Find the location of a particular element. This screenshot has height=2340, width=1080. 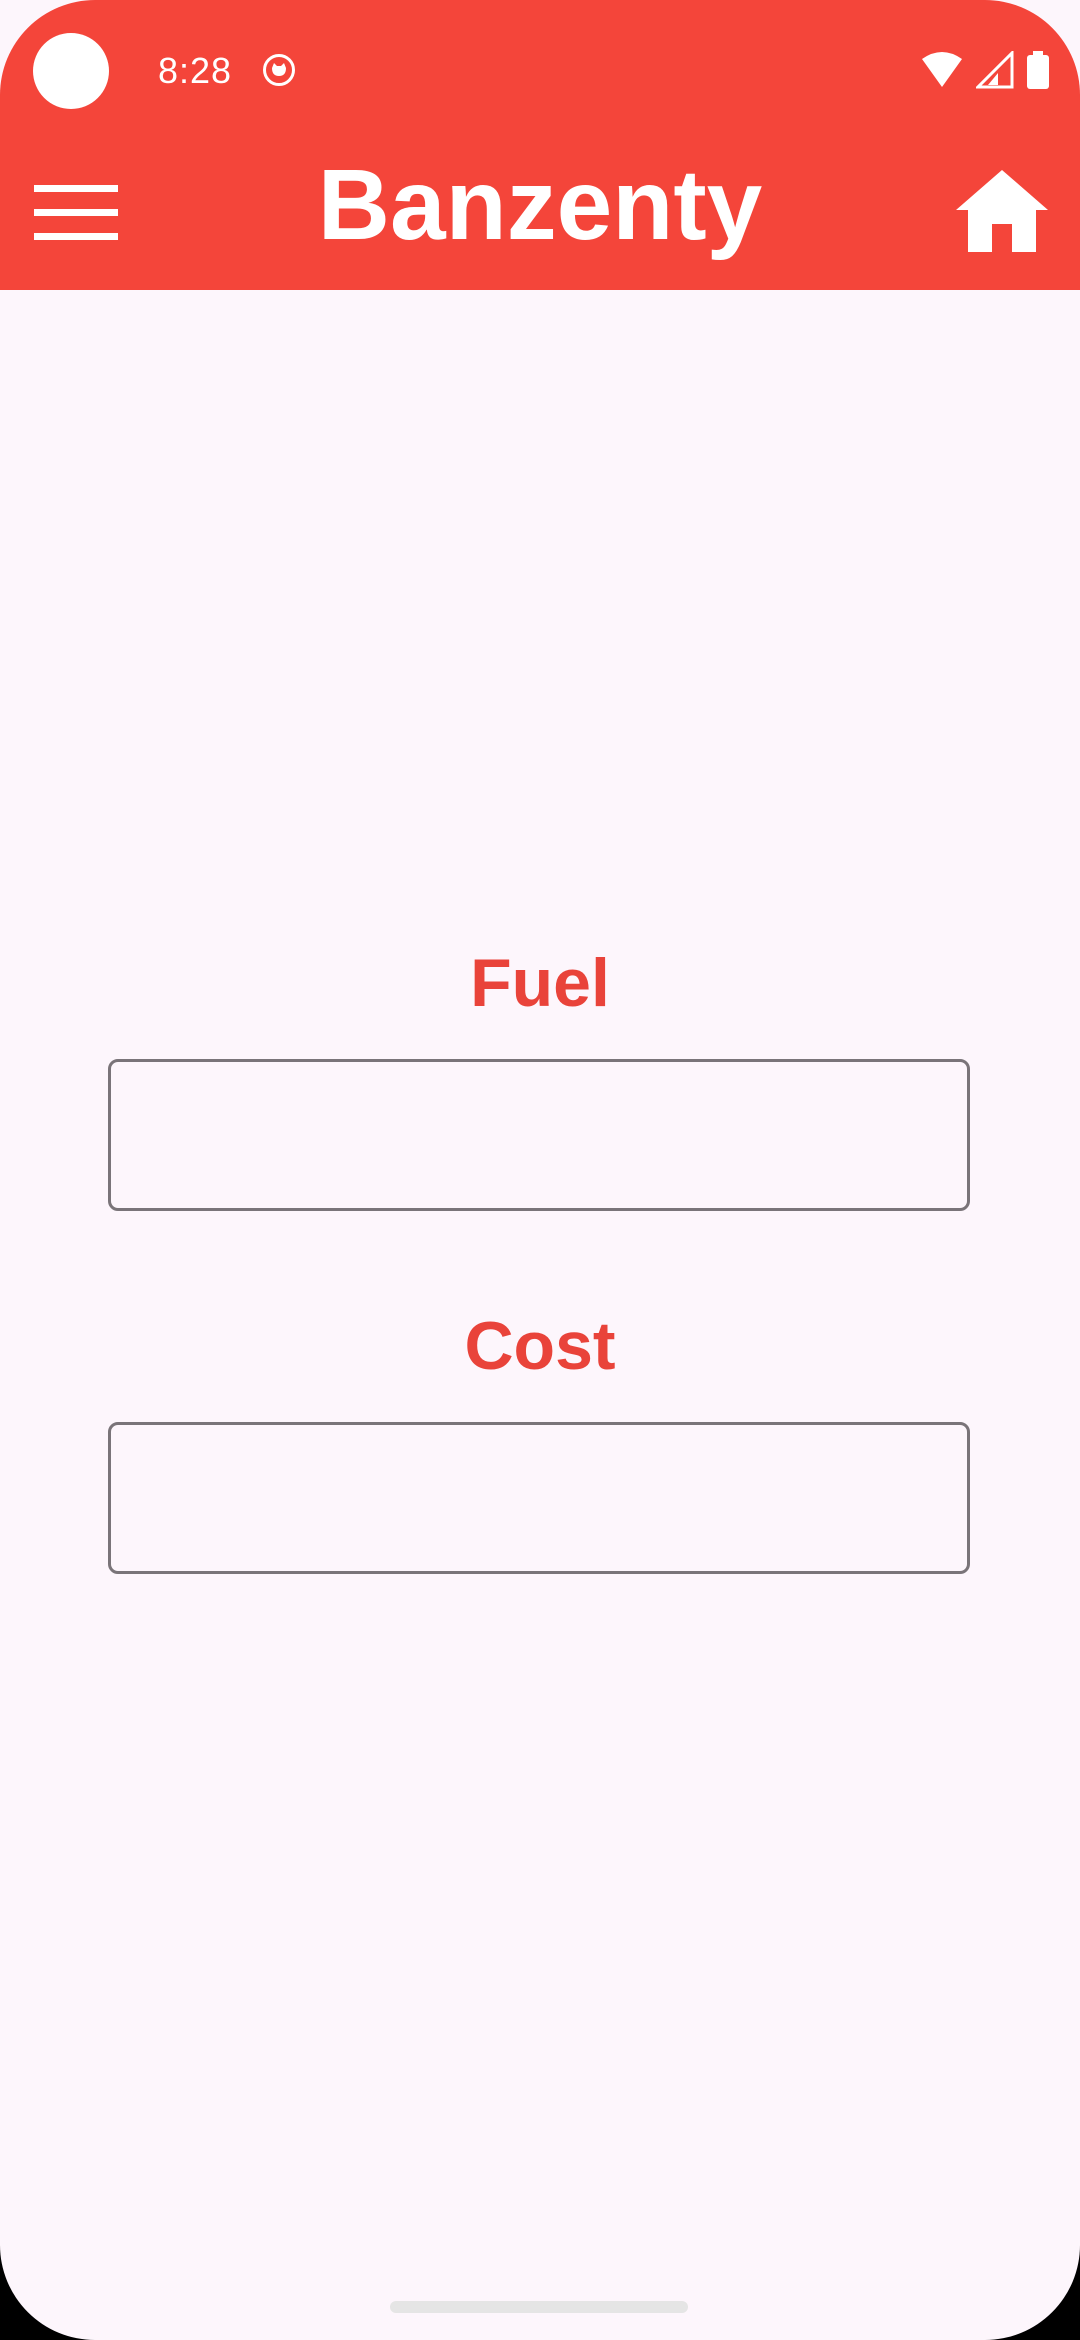

top-app-bar: 8:28 Banzenty is located at coordinates (540, 145).